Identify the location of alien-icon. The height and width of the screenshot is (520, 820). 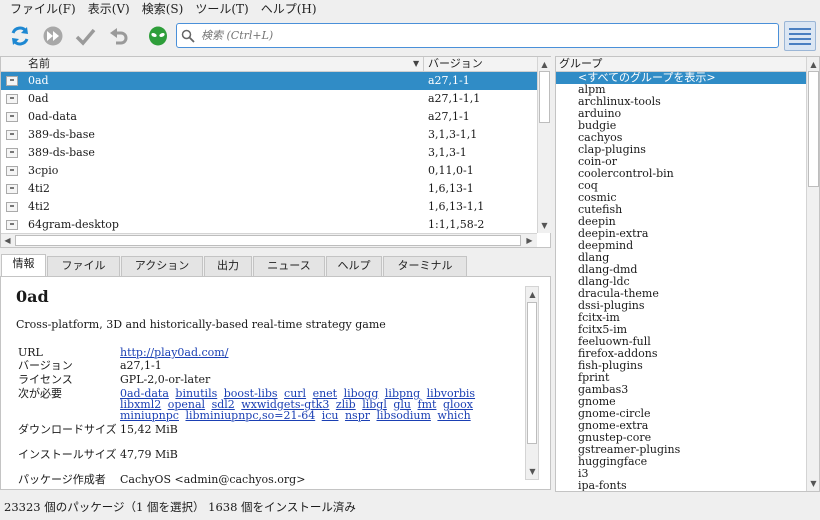
(158, 36).